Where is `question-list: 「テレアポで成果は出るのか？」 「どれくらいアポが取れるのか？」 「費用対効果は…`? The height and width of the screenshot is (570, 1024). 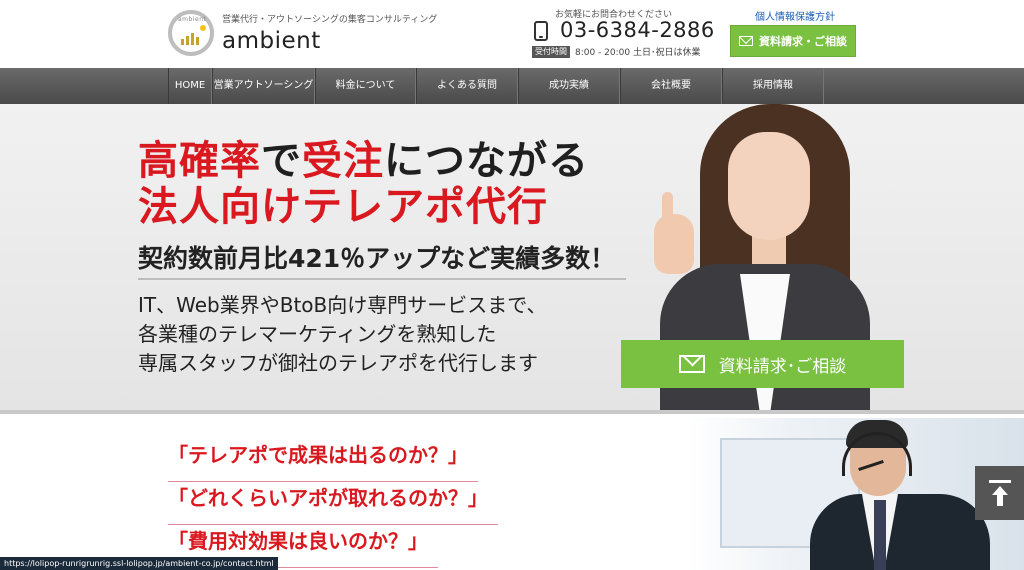 question-list: 「テレアポで成果は出るのか？」 「どれくらいアポが取れるのか？」 「費用対効果は… is located at coordinates (333, 504).